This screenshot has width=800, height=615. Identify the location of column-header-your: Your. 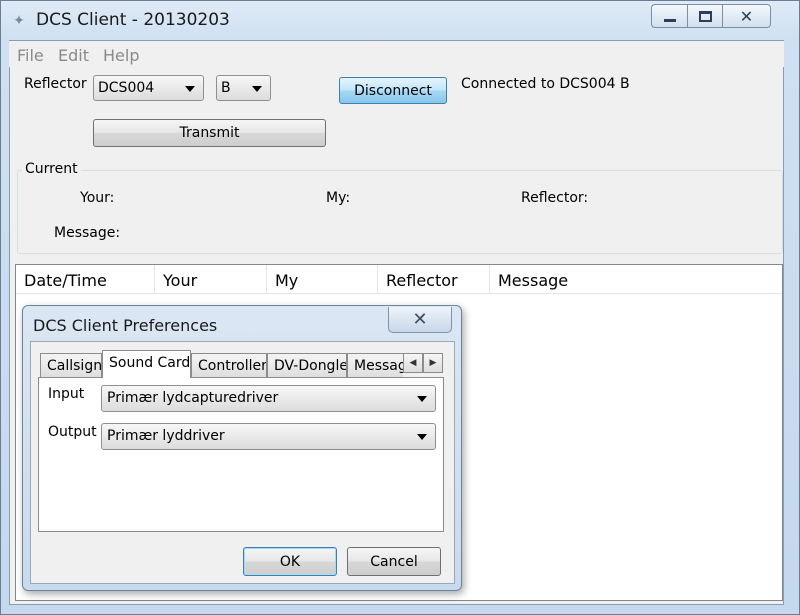
(211, 279).